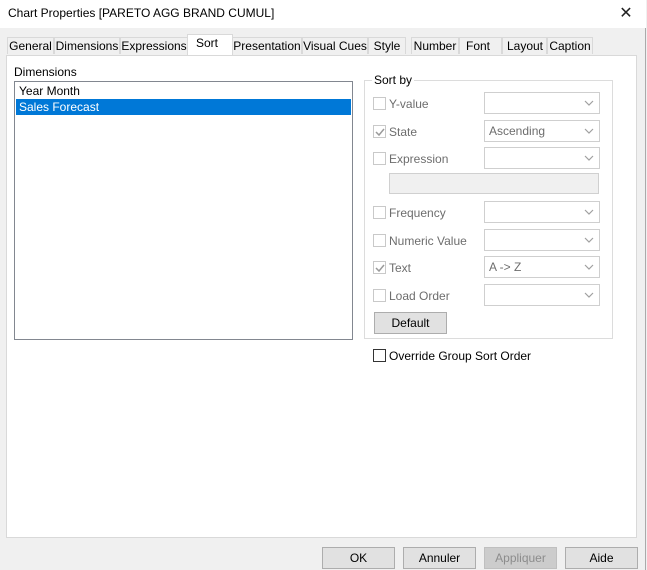 Image resolution: width=647 pixels, height=570 pixels. Describe the element at coordinates (570, 45) in the screenshot. I see `tab-caption: Caption` at that location.